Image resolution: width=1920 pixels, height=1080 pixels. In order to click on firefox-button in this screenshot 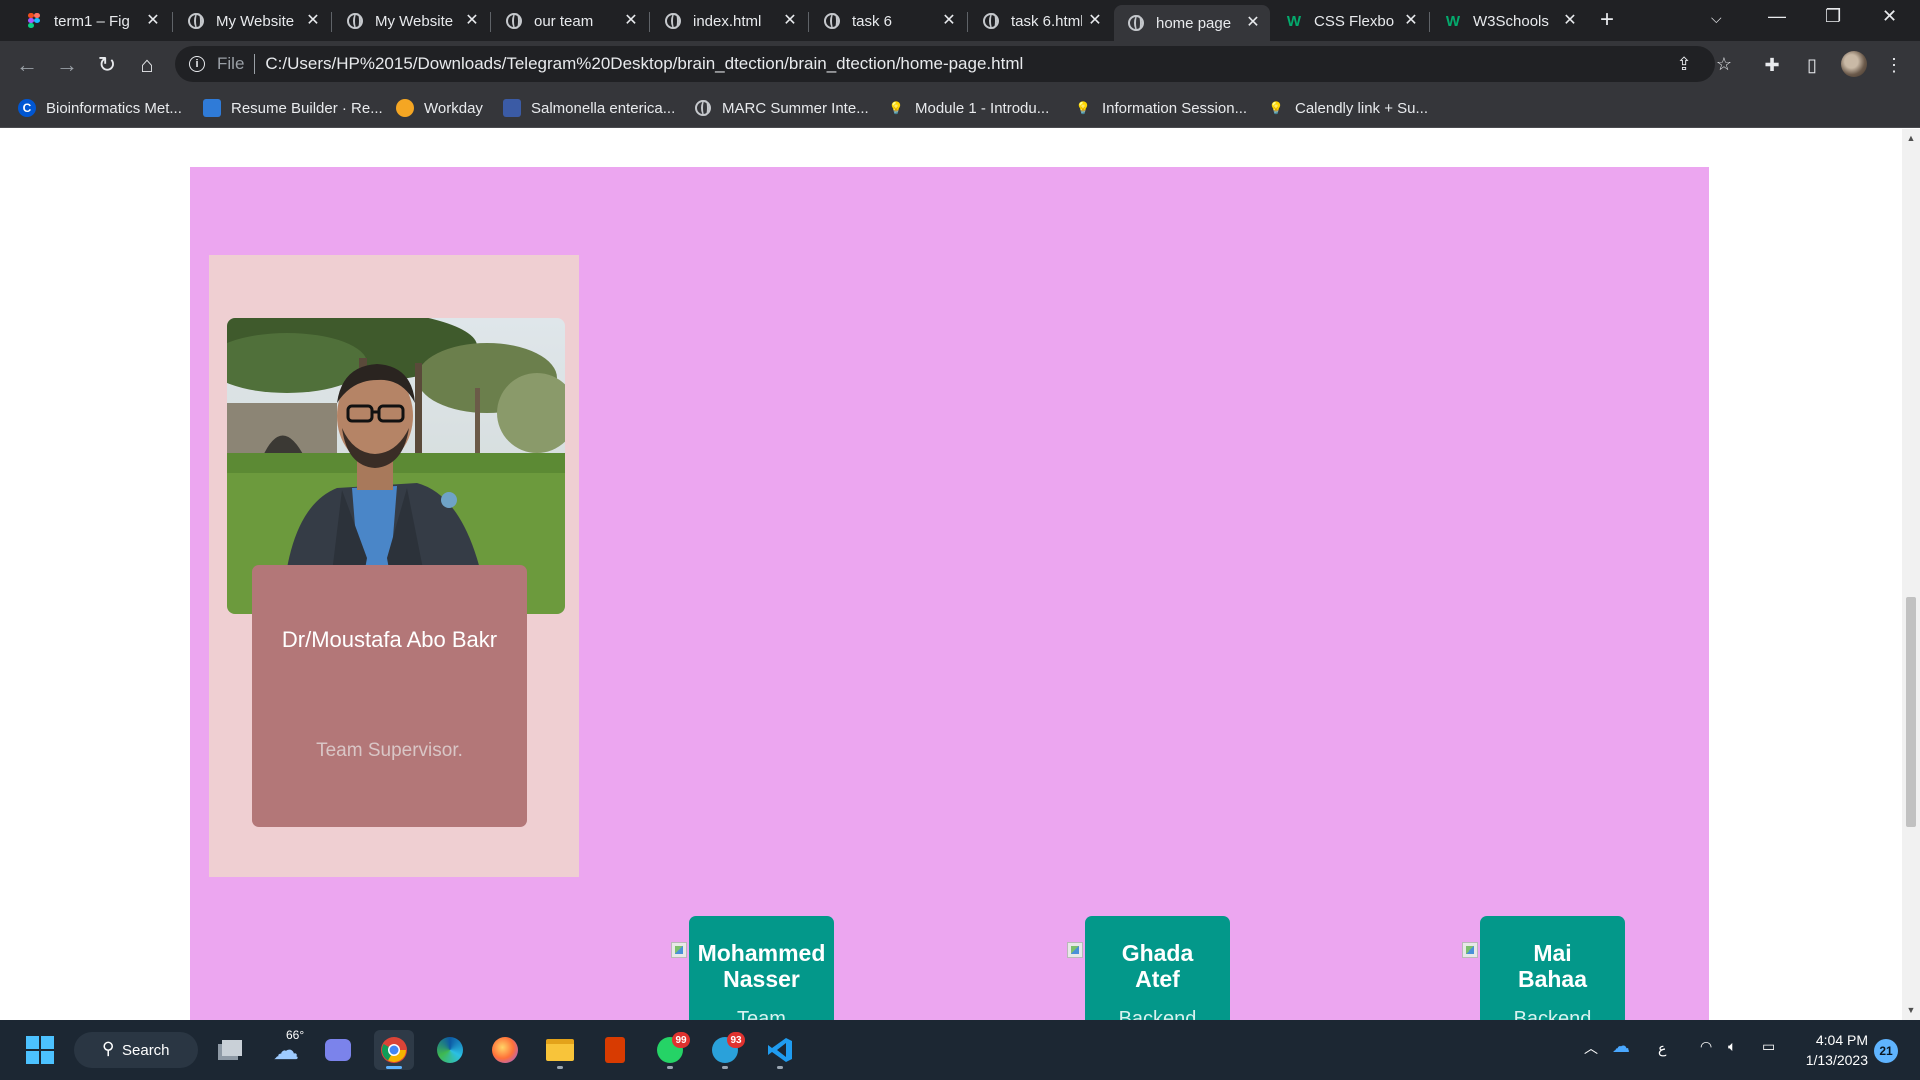, I will do `click(505, 1050)`.